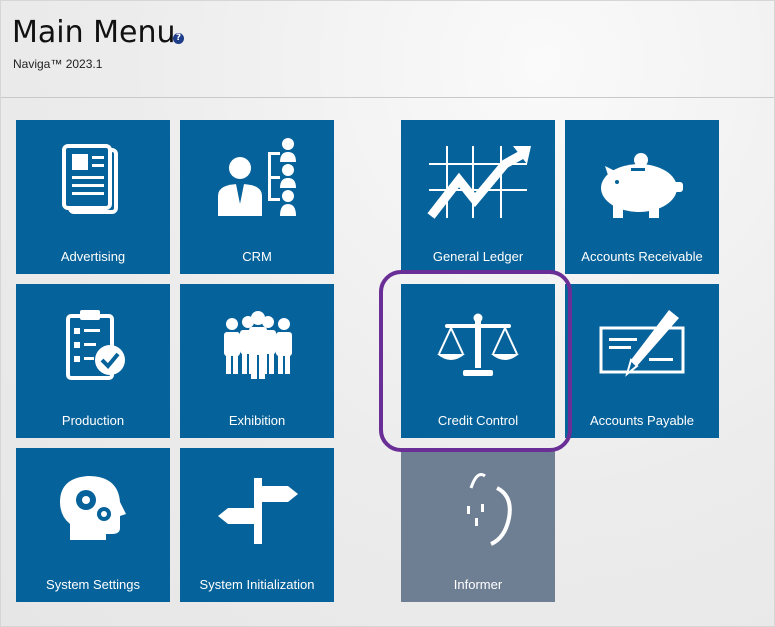 The width and height of the screenshot is (775, 627). Describe the element at coordinates (257, 420) in the screenshot. I see `tile-label: Exhibition` at that location.